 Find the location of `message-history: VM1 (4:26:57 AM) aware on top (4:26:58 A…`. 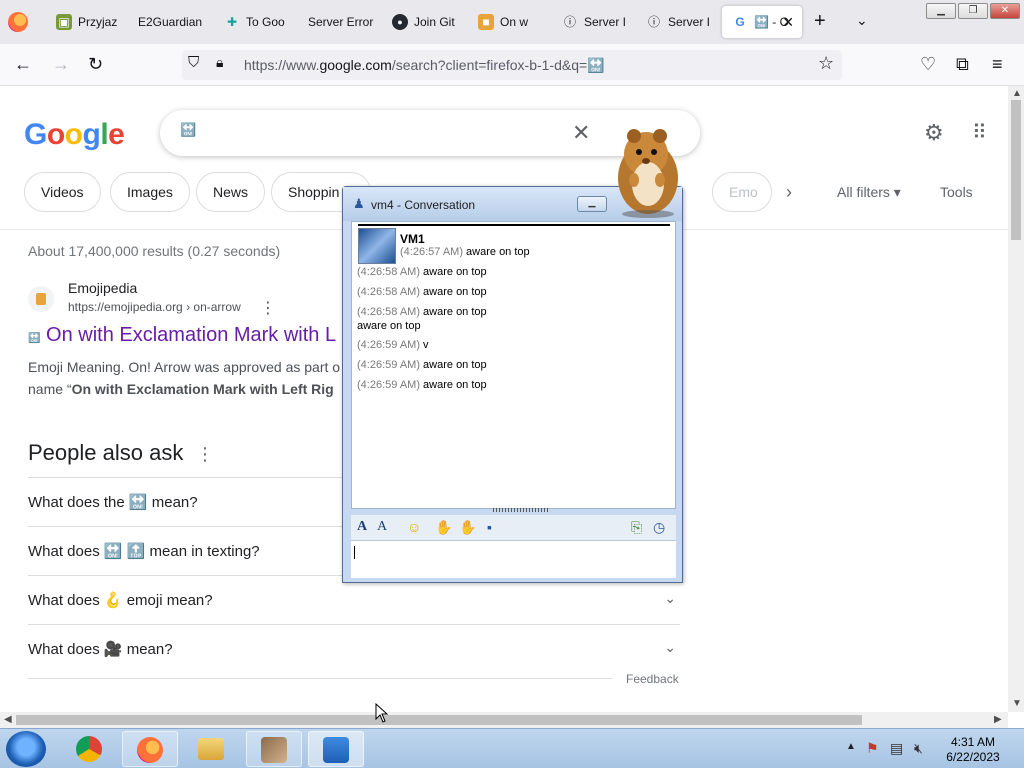

message-history: VM1 (4:26:57 AM) aware on top (4:26:58 A… is located at coordinates (513, 365).